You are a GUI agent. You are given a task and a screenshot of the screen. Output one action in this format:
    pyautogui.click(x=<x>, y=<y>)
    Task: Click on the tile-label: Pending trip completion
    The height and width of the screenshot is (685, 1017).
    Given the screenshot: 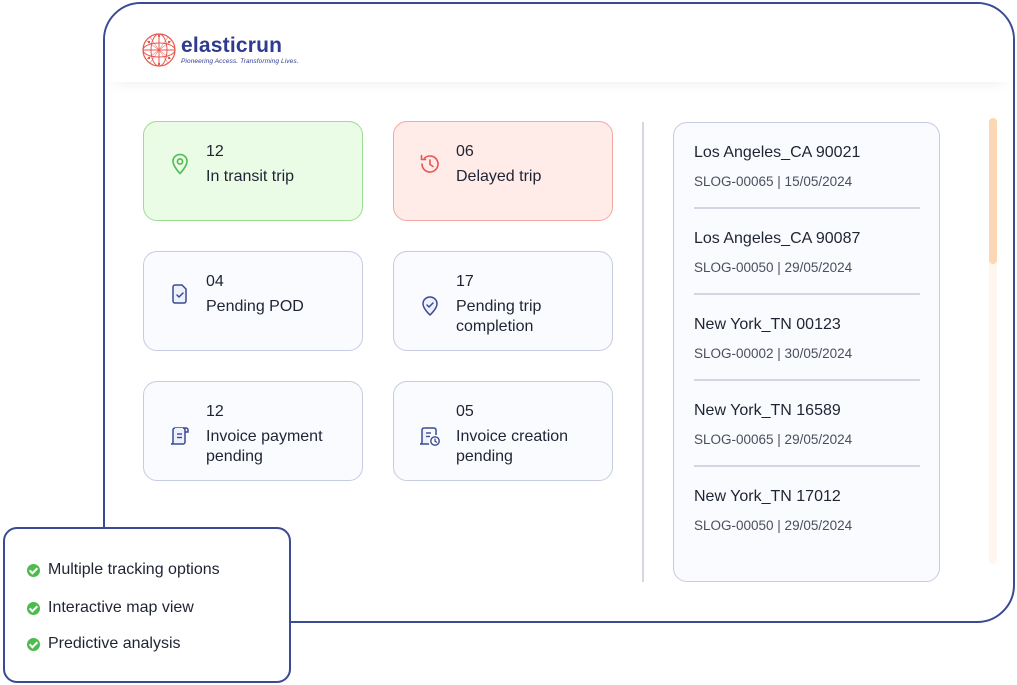 What is the action you would take?
    pyautogui.click(x=499, y=316)
    